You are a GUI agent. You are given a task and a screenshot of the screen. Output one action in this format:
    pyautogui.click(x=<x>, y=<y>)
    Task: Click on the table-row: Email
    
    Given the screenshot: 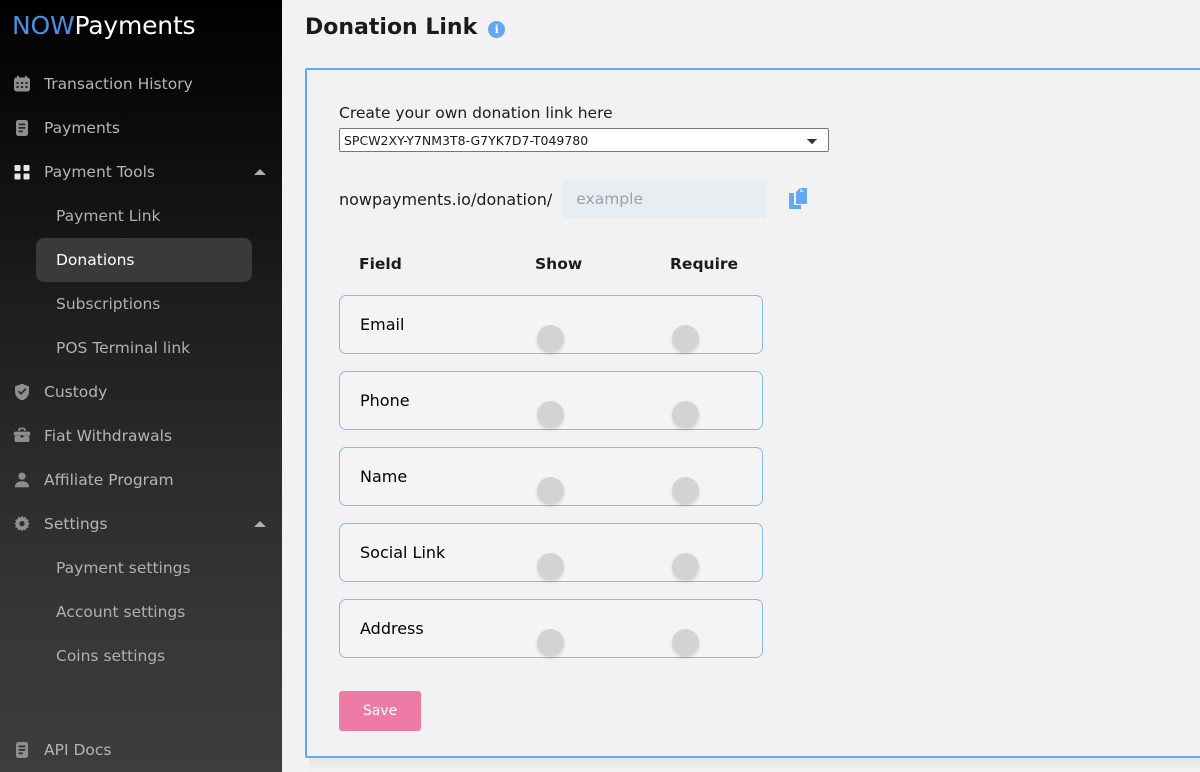 What is the action you would take?
    pyautogui.click(x=551, y=324)
    